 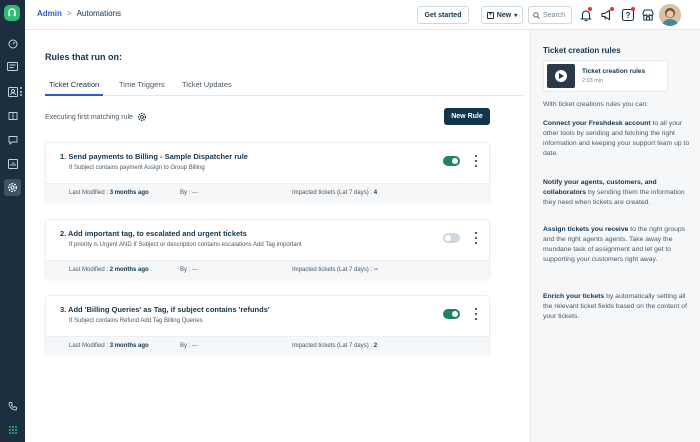 What do you see at coordinates (12, 91) in the screenshot?
I see `contacts-icon` at bounding box center [12, 91].